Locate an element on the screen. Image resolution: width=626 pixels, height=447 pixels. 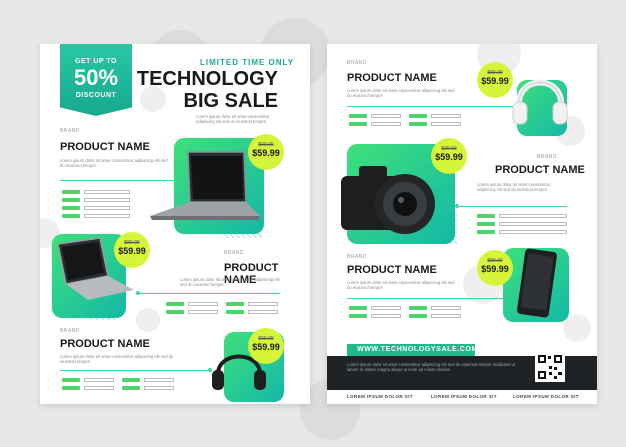
qr-code-icon is located at coordinates (550, 367).